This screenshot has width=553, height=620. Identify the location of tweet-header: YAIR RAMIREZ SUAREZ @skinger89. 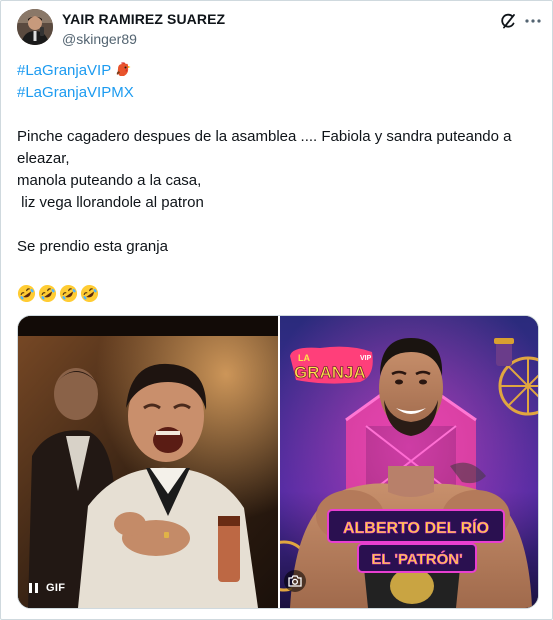
(279, 28).